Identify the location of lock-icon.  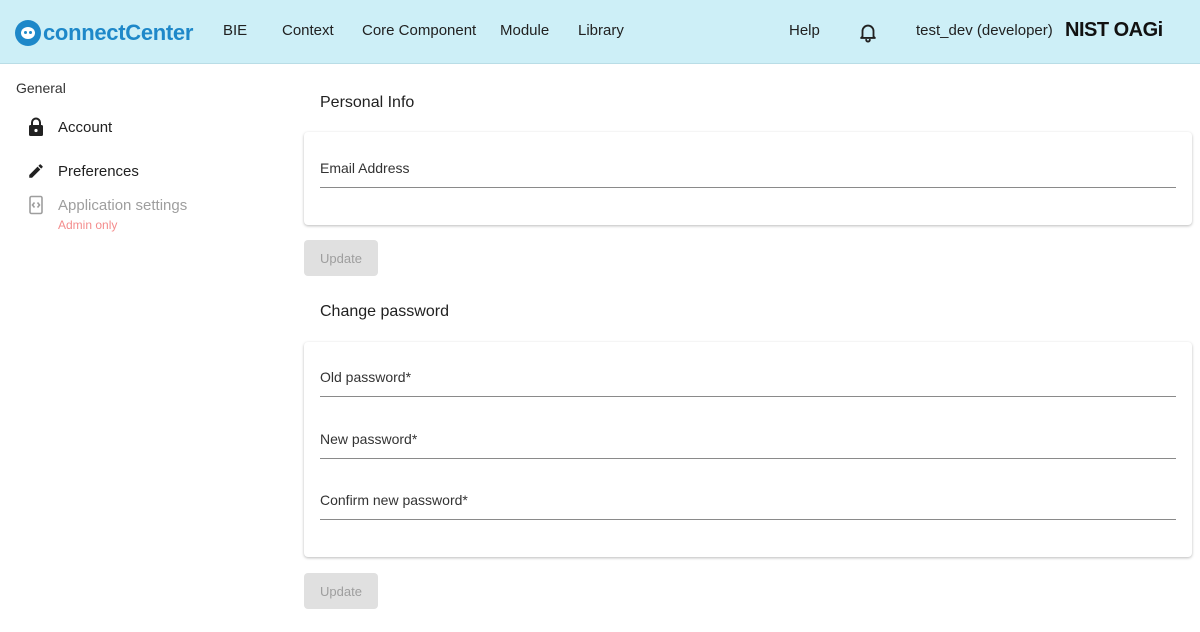
(36, 127).